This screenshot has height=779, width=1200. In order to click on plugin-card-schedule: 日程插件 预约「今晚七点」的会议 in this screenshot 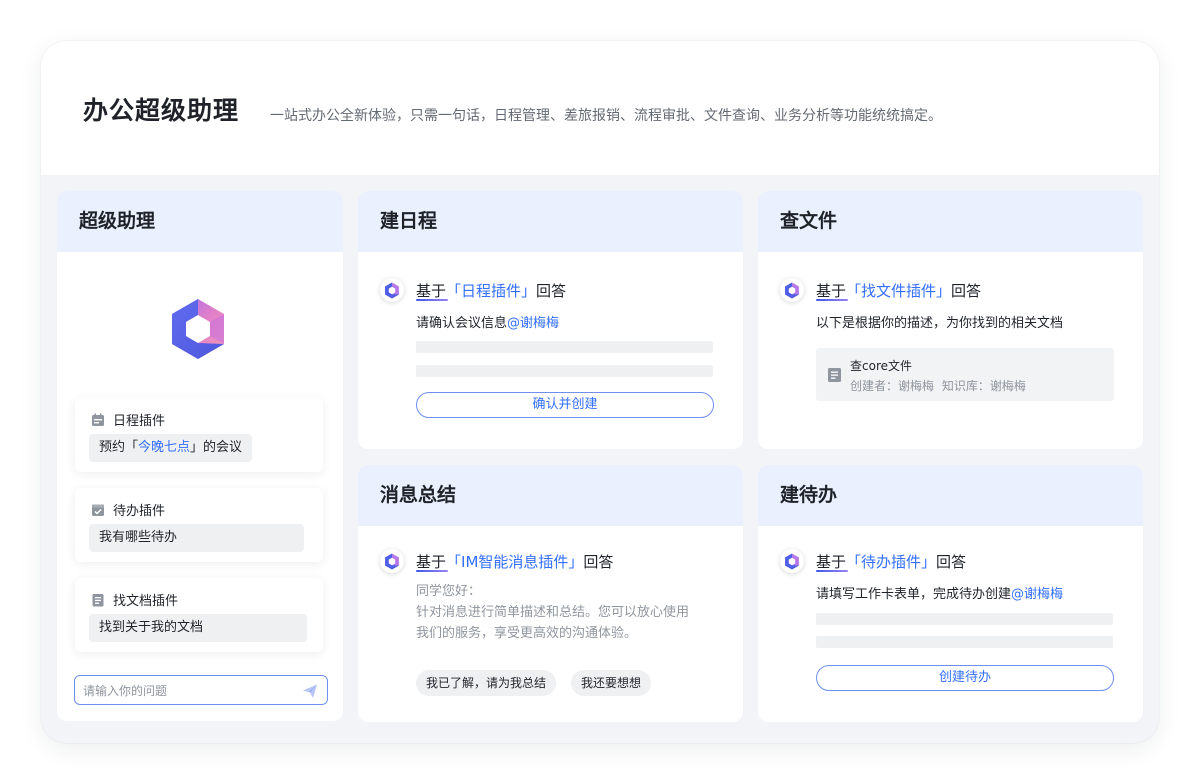, I will do `click(199, 435)`.